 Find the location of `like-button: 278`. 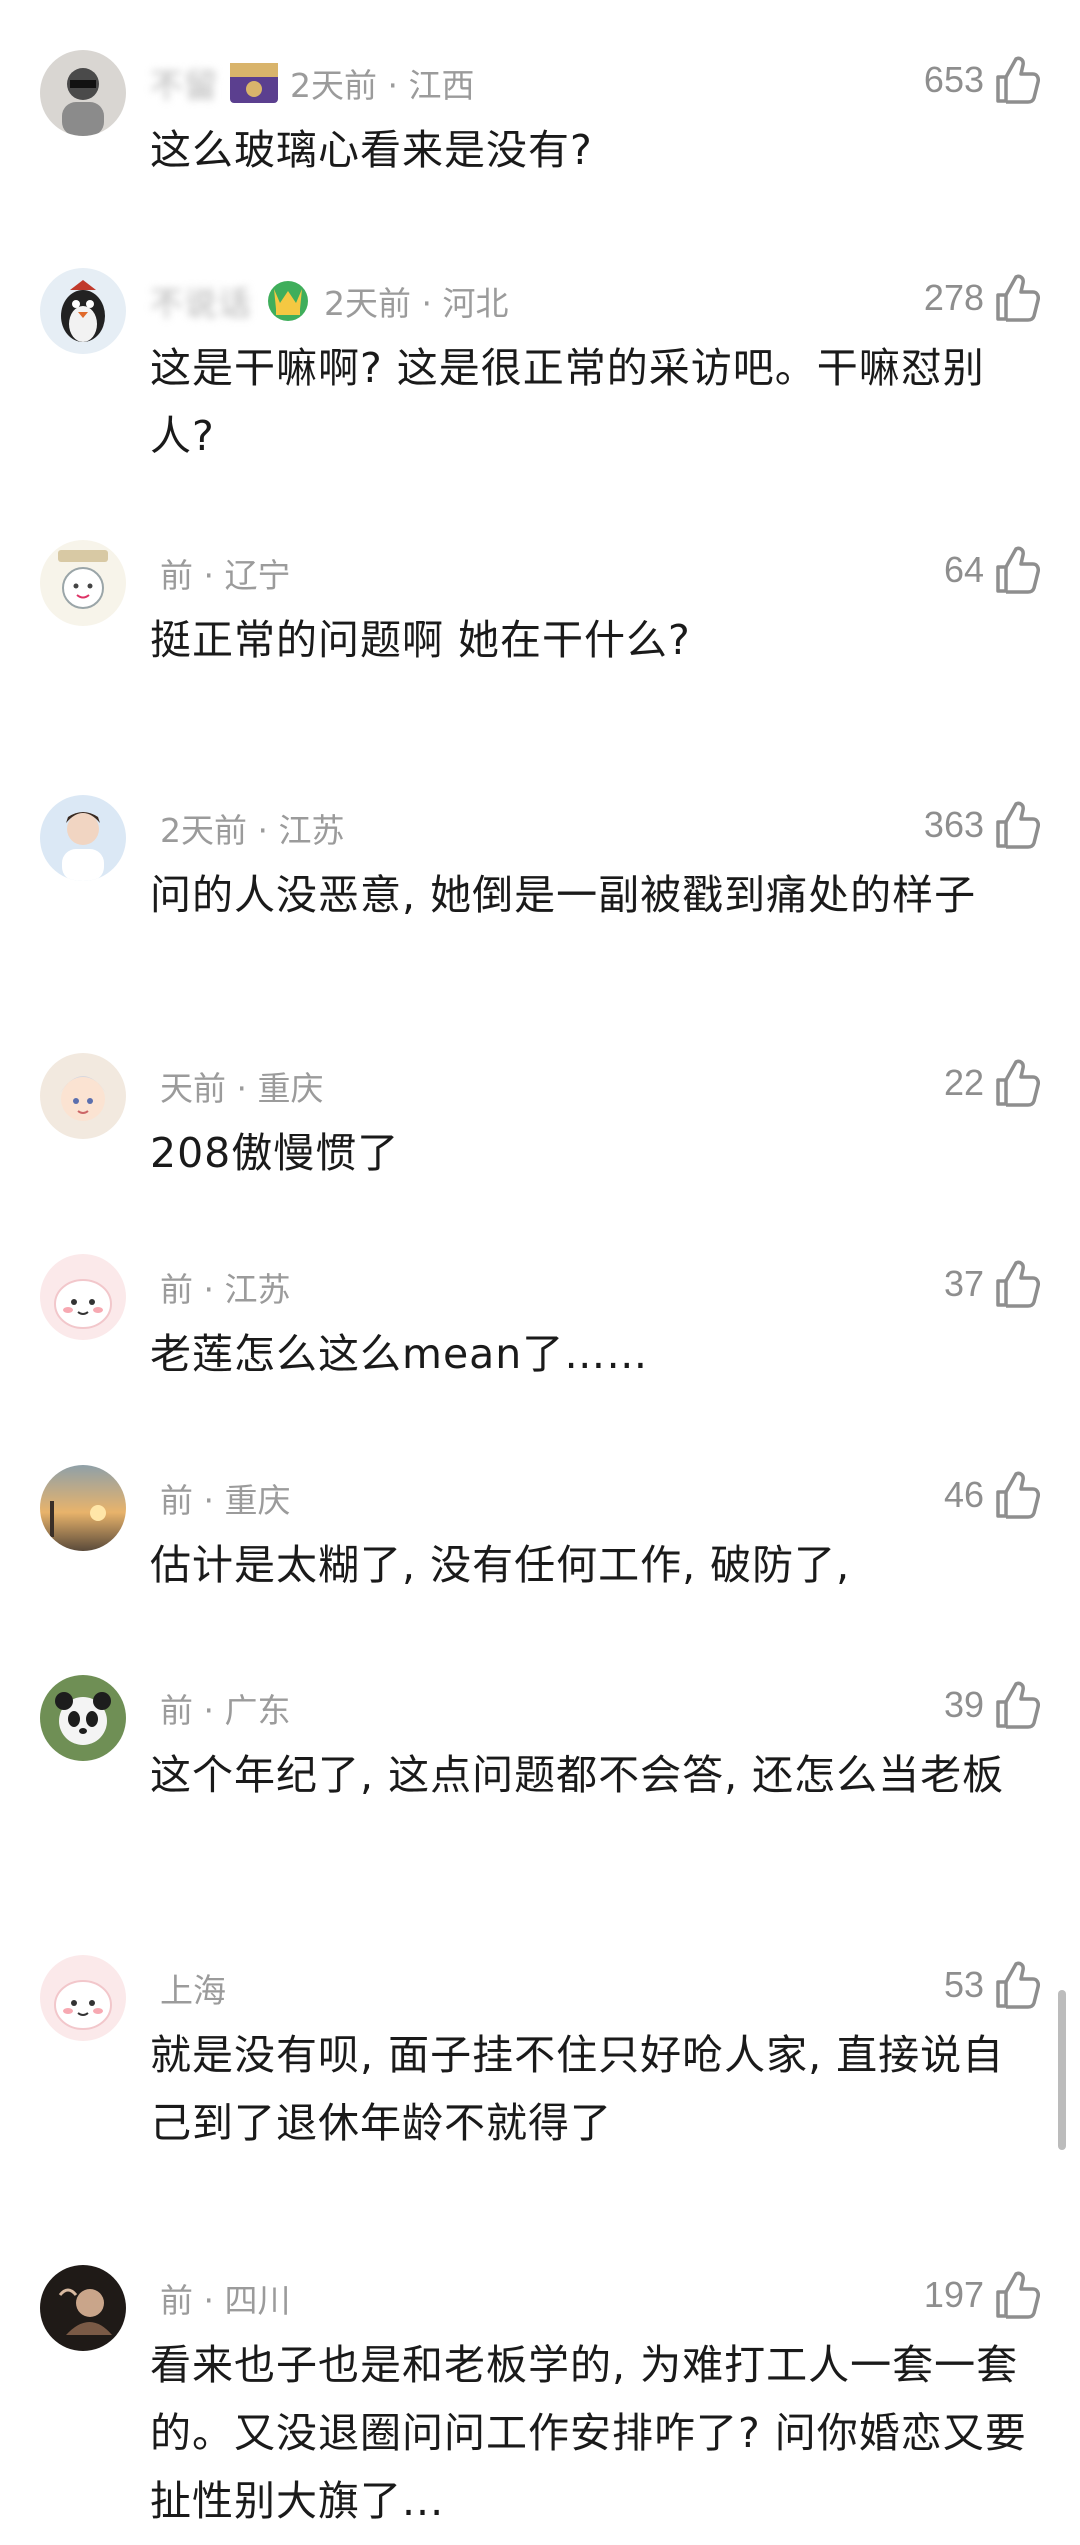

like-button: 278 is located at coordinates (982, 298).